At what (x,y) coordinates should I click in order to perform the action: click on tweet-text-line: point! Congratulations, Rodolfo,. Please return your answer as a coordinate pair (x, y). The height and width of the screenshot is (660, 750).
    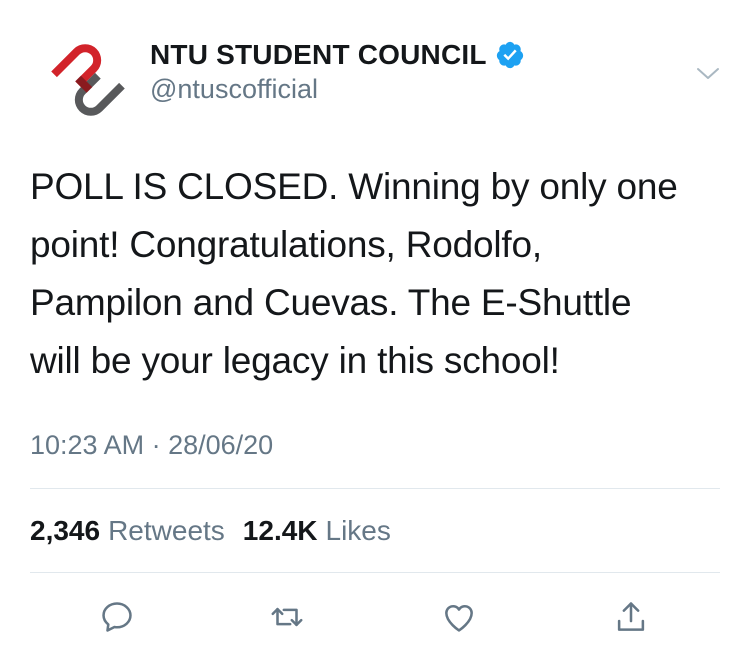
    Looking at the image, I should click on (286, 244).